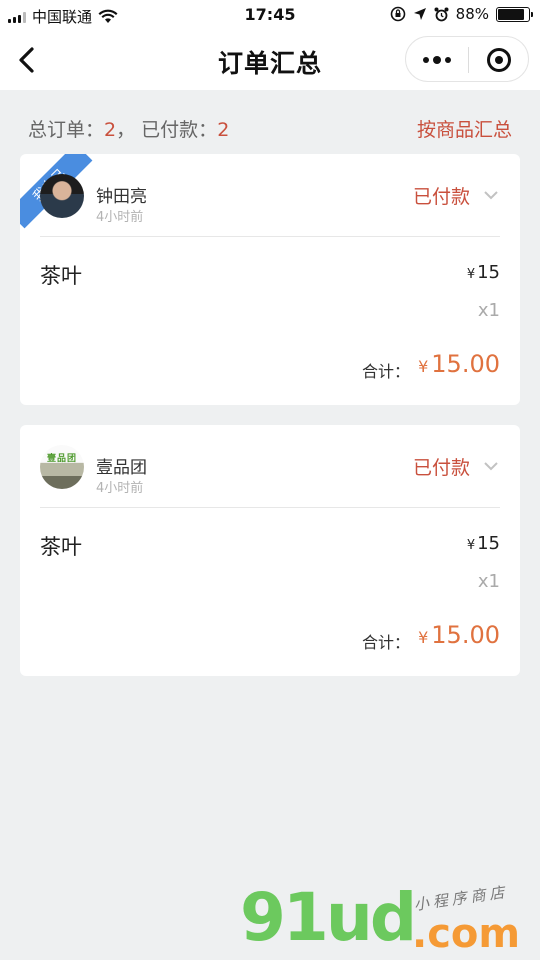  I want to click on battery-percent: 88%, so click(472, 14).